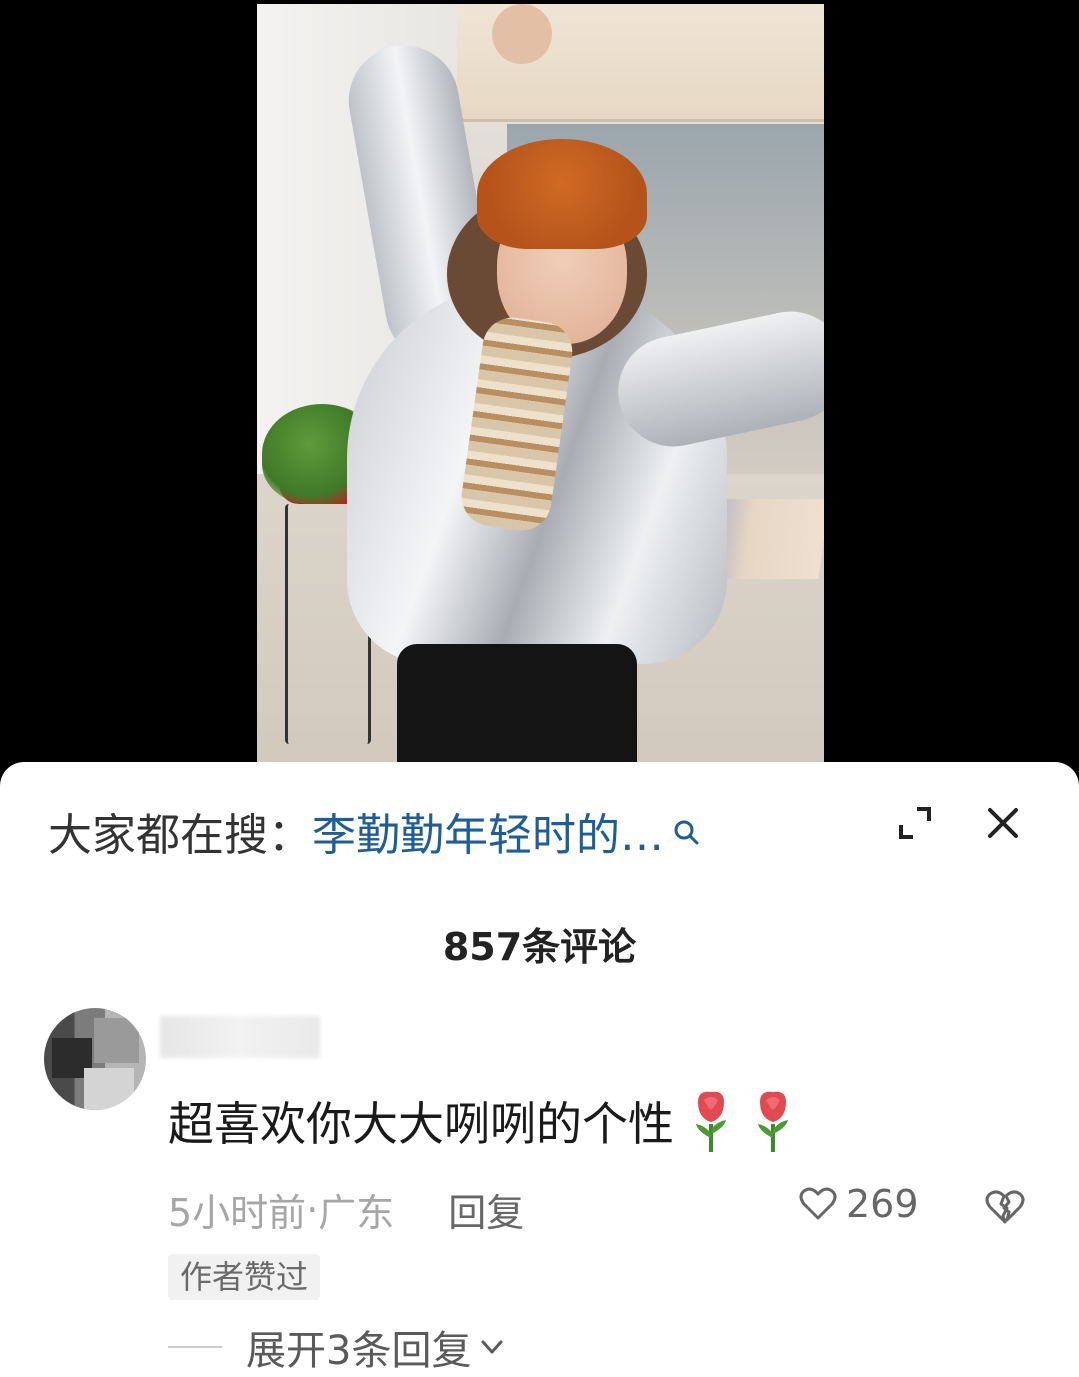 The height and width of the screenshot is (1377, 1079). What do you see at coordinates (1005, 1207) in the screenshot?
I see `broken-heart-icon` at bounding box center [1005, 1207].